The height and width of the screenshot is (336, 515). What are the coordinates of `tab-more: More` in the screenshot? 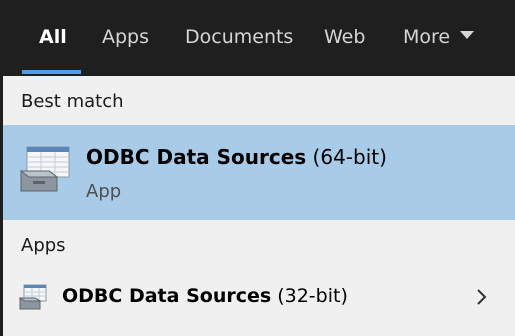 It's located at (439, 37).